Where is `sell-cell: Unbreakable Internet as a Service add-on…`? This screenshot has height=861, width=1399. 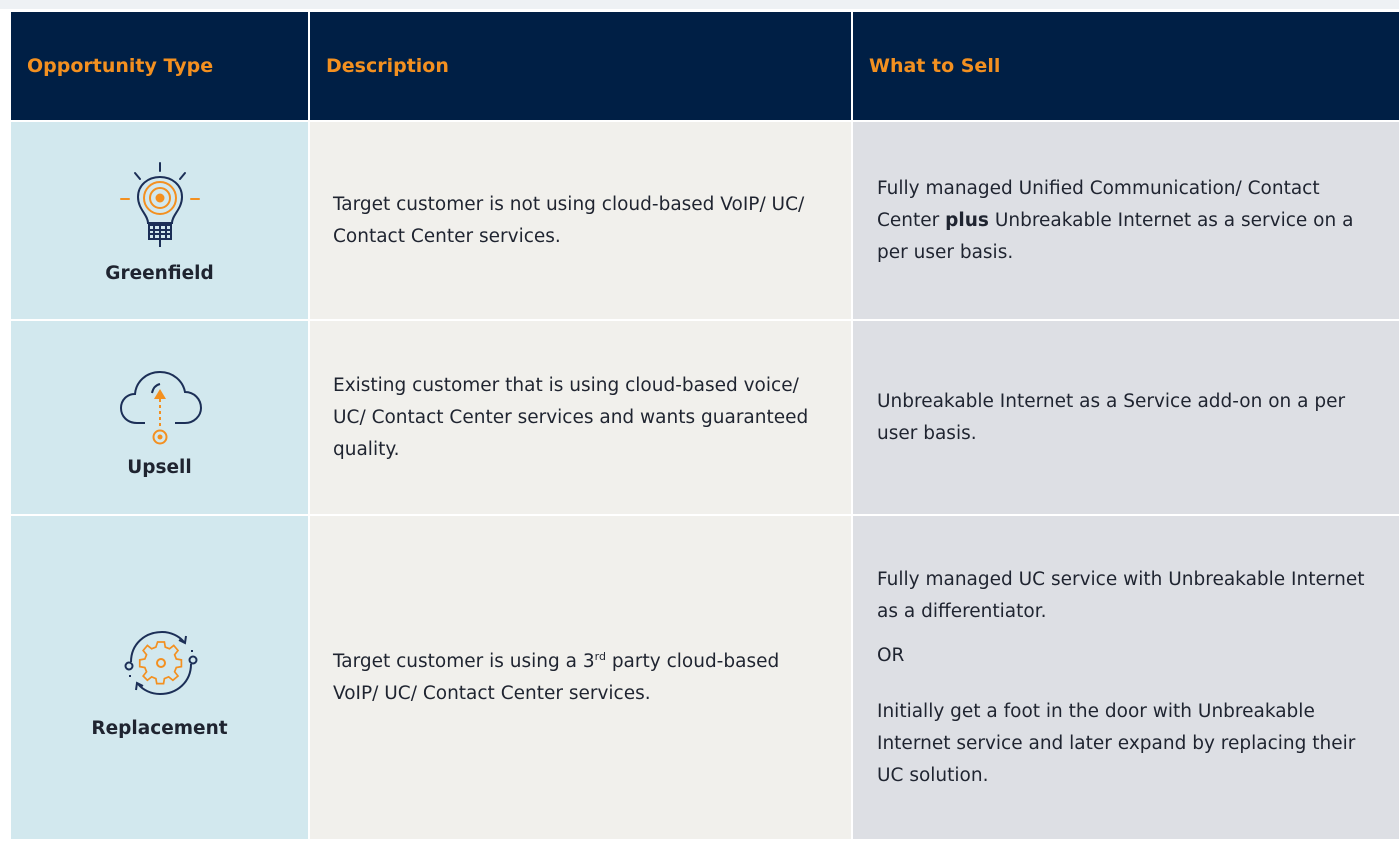 sell-cell: Unbreakable Internet as a Service add-on… is located at coordinates (1125, 417).